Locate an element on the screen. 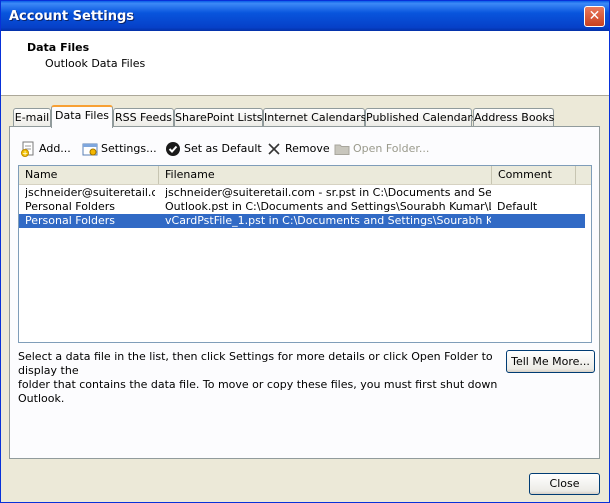 The width and height of the screenshot is (610, 503). header-area: Data Files Outlook Data Files is located at coordinates (305, 63).